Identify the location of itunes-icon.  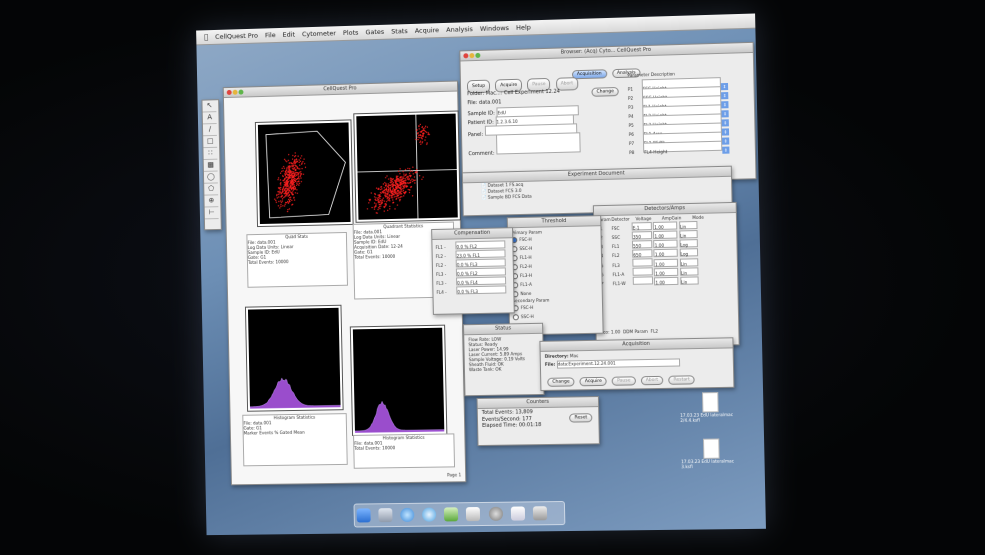
(429, 514).